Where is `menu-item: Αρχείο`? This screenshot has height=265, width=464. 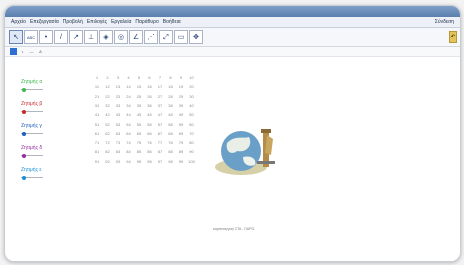
menu-item: Αρχείο is located at coordinates (18, 22).